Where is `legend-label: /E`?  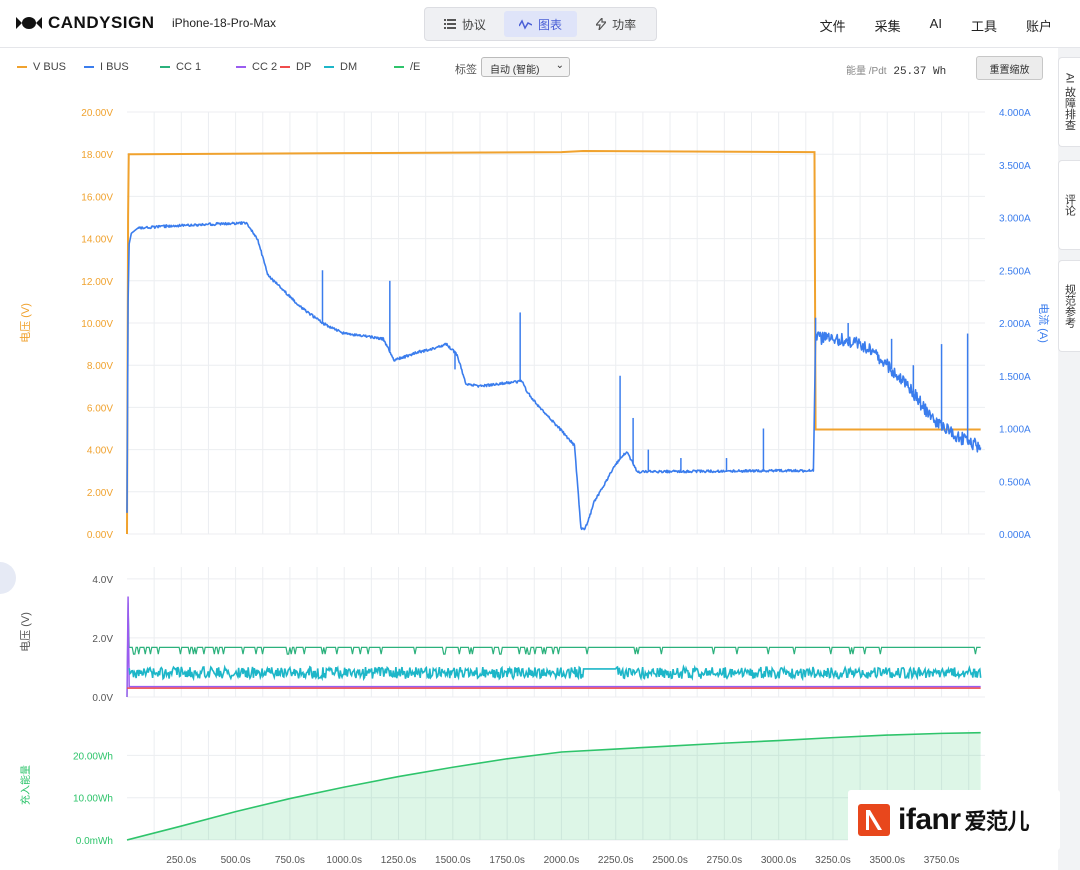 legend-label: /E is located at coordinates (415, 67).